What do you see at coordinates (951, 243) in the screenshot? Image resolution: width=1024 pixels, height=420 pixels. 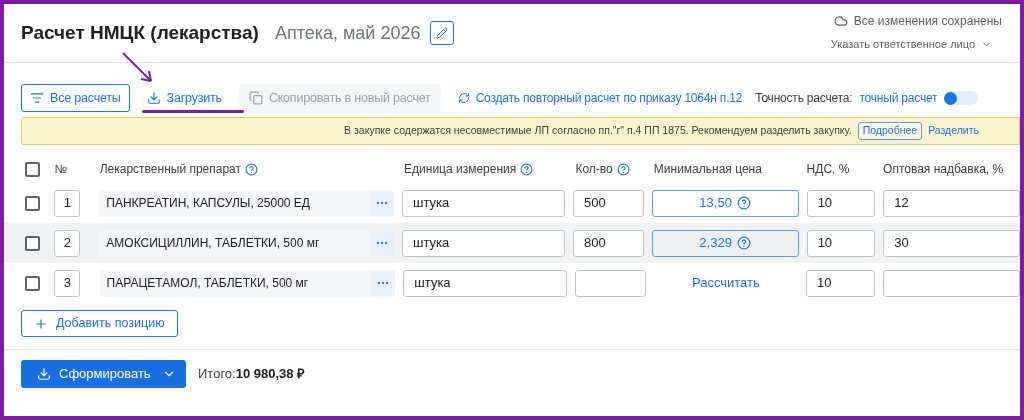 I see `markup-field: 30` at bounding box center [951, 243].